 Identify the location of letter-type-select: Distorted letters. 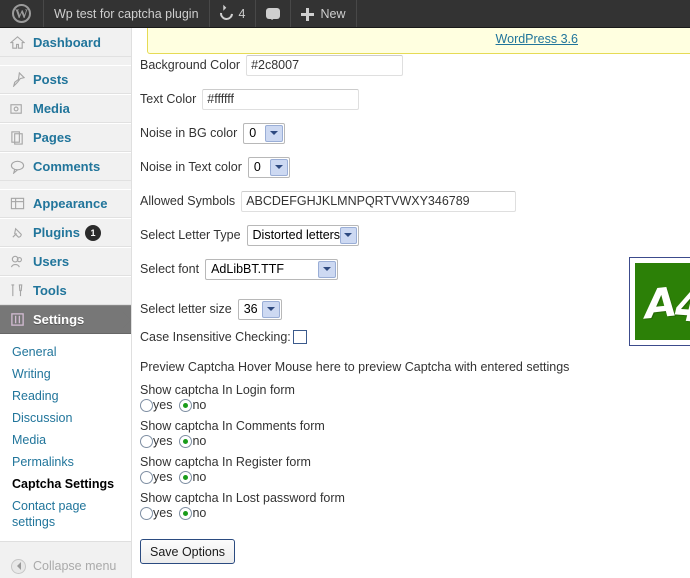
(302, 235).